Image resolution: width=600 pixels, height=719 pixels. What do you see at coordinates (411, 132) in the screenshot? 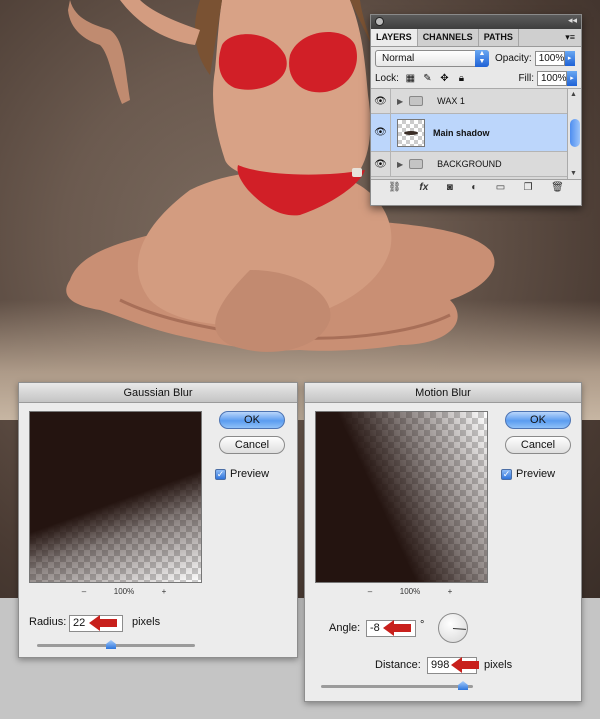
I see `layer-thumbnail` at bounding box center [411, 132].